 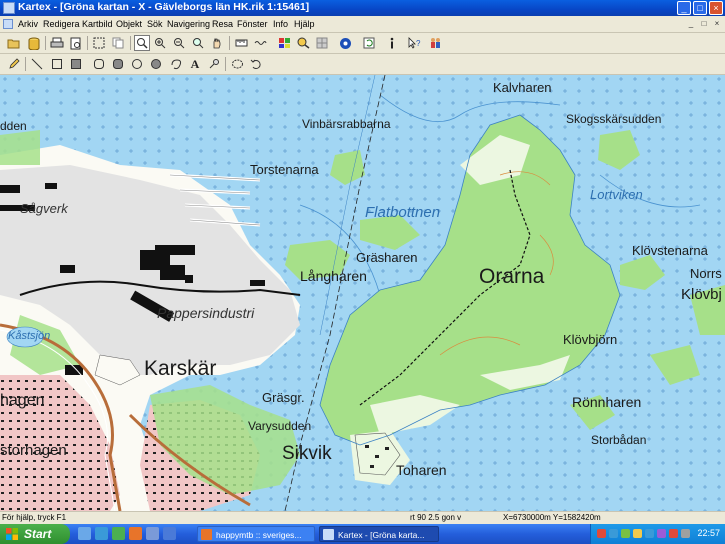 What do you see at coordinates (179, 43) in the screenshot?
I see `zoom-out-icon` at bounding box center [179, 43].